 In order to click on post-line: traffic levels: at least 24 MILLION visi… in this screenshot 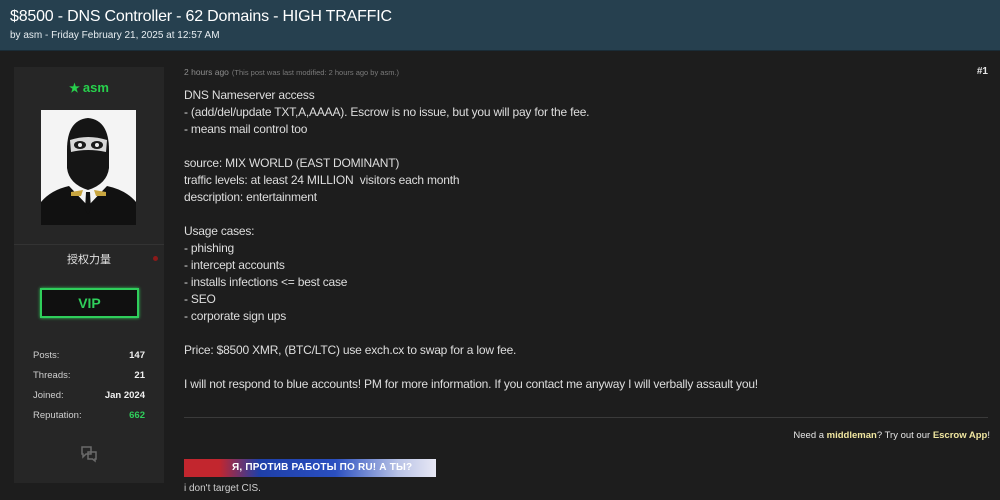, I will do `click(322, 180)`.